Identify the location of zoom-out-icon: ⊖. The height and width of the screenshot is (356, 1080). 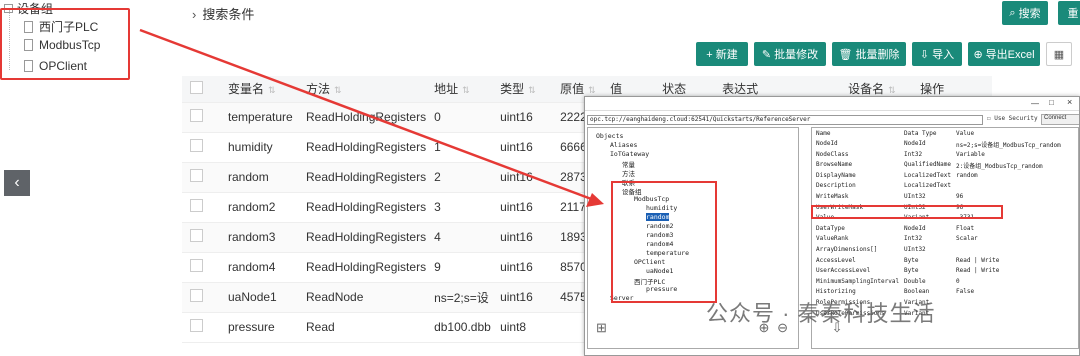
(782, 327).